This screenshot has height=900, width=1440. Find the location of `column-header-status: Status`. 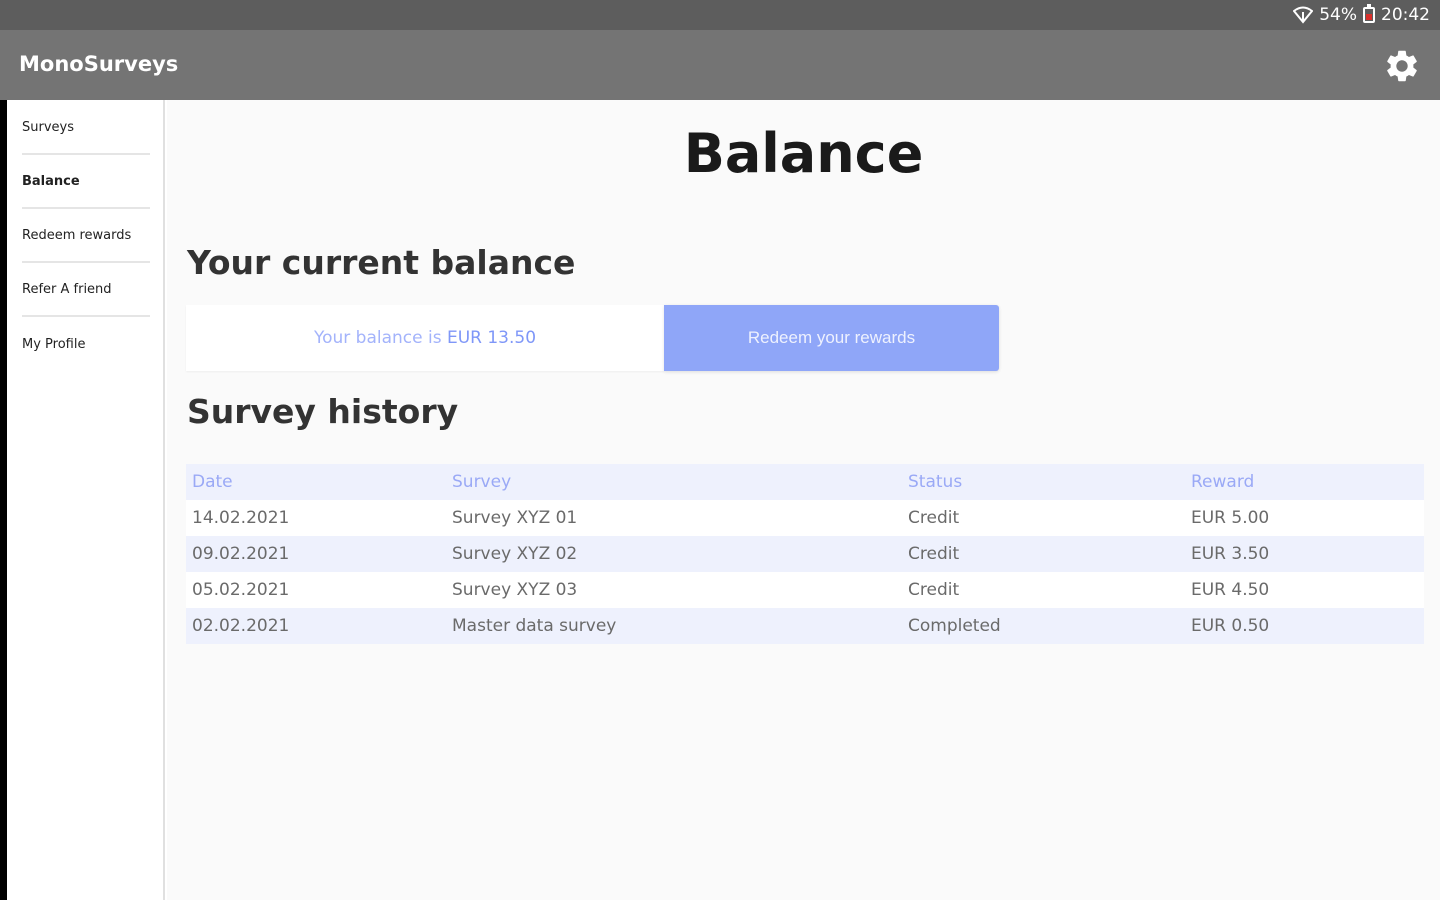

column-header-status: Status is located at coordinates (1043, 482).